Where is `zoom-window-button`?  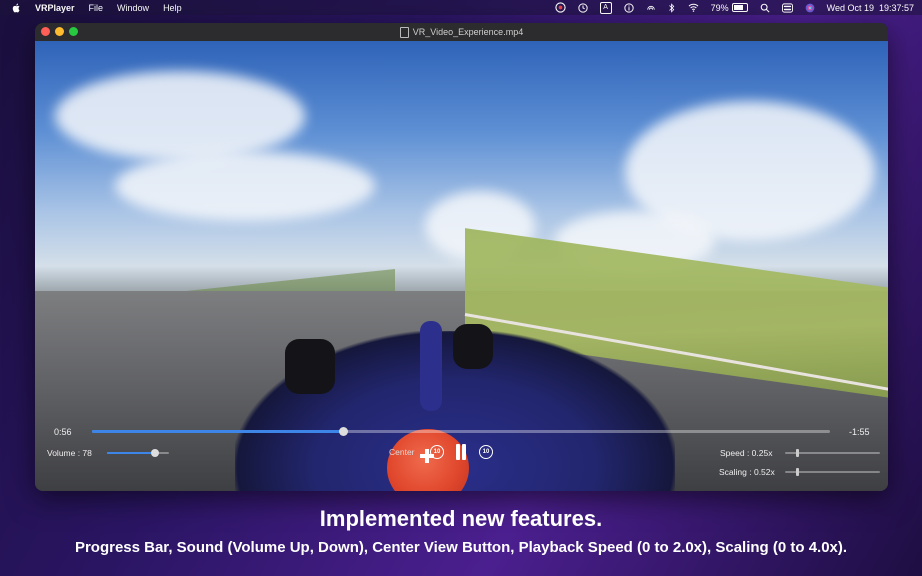
zoom-window-button is located at coordinates (73, 31).